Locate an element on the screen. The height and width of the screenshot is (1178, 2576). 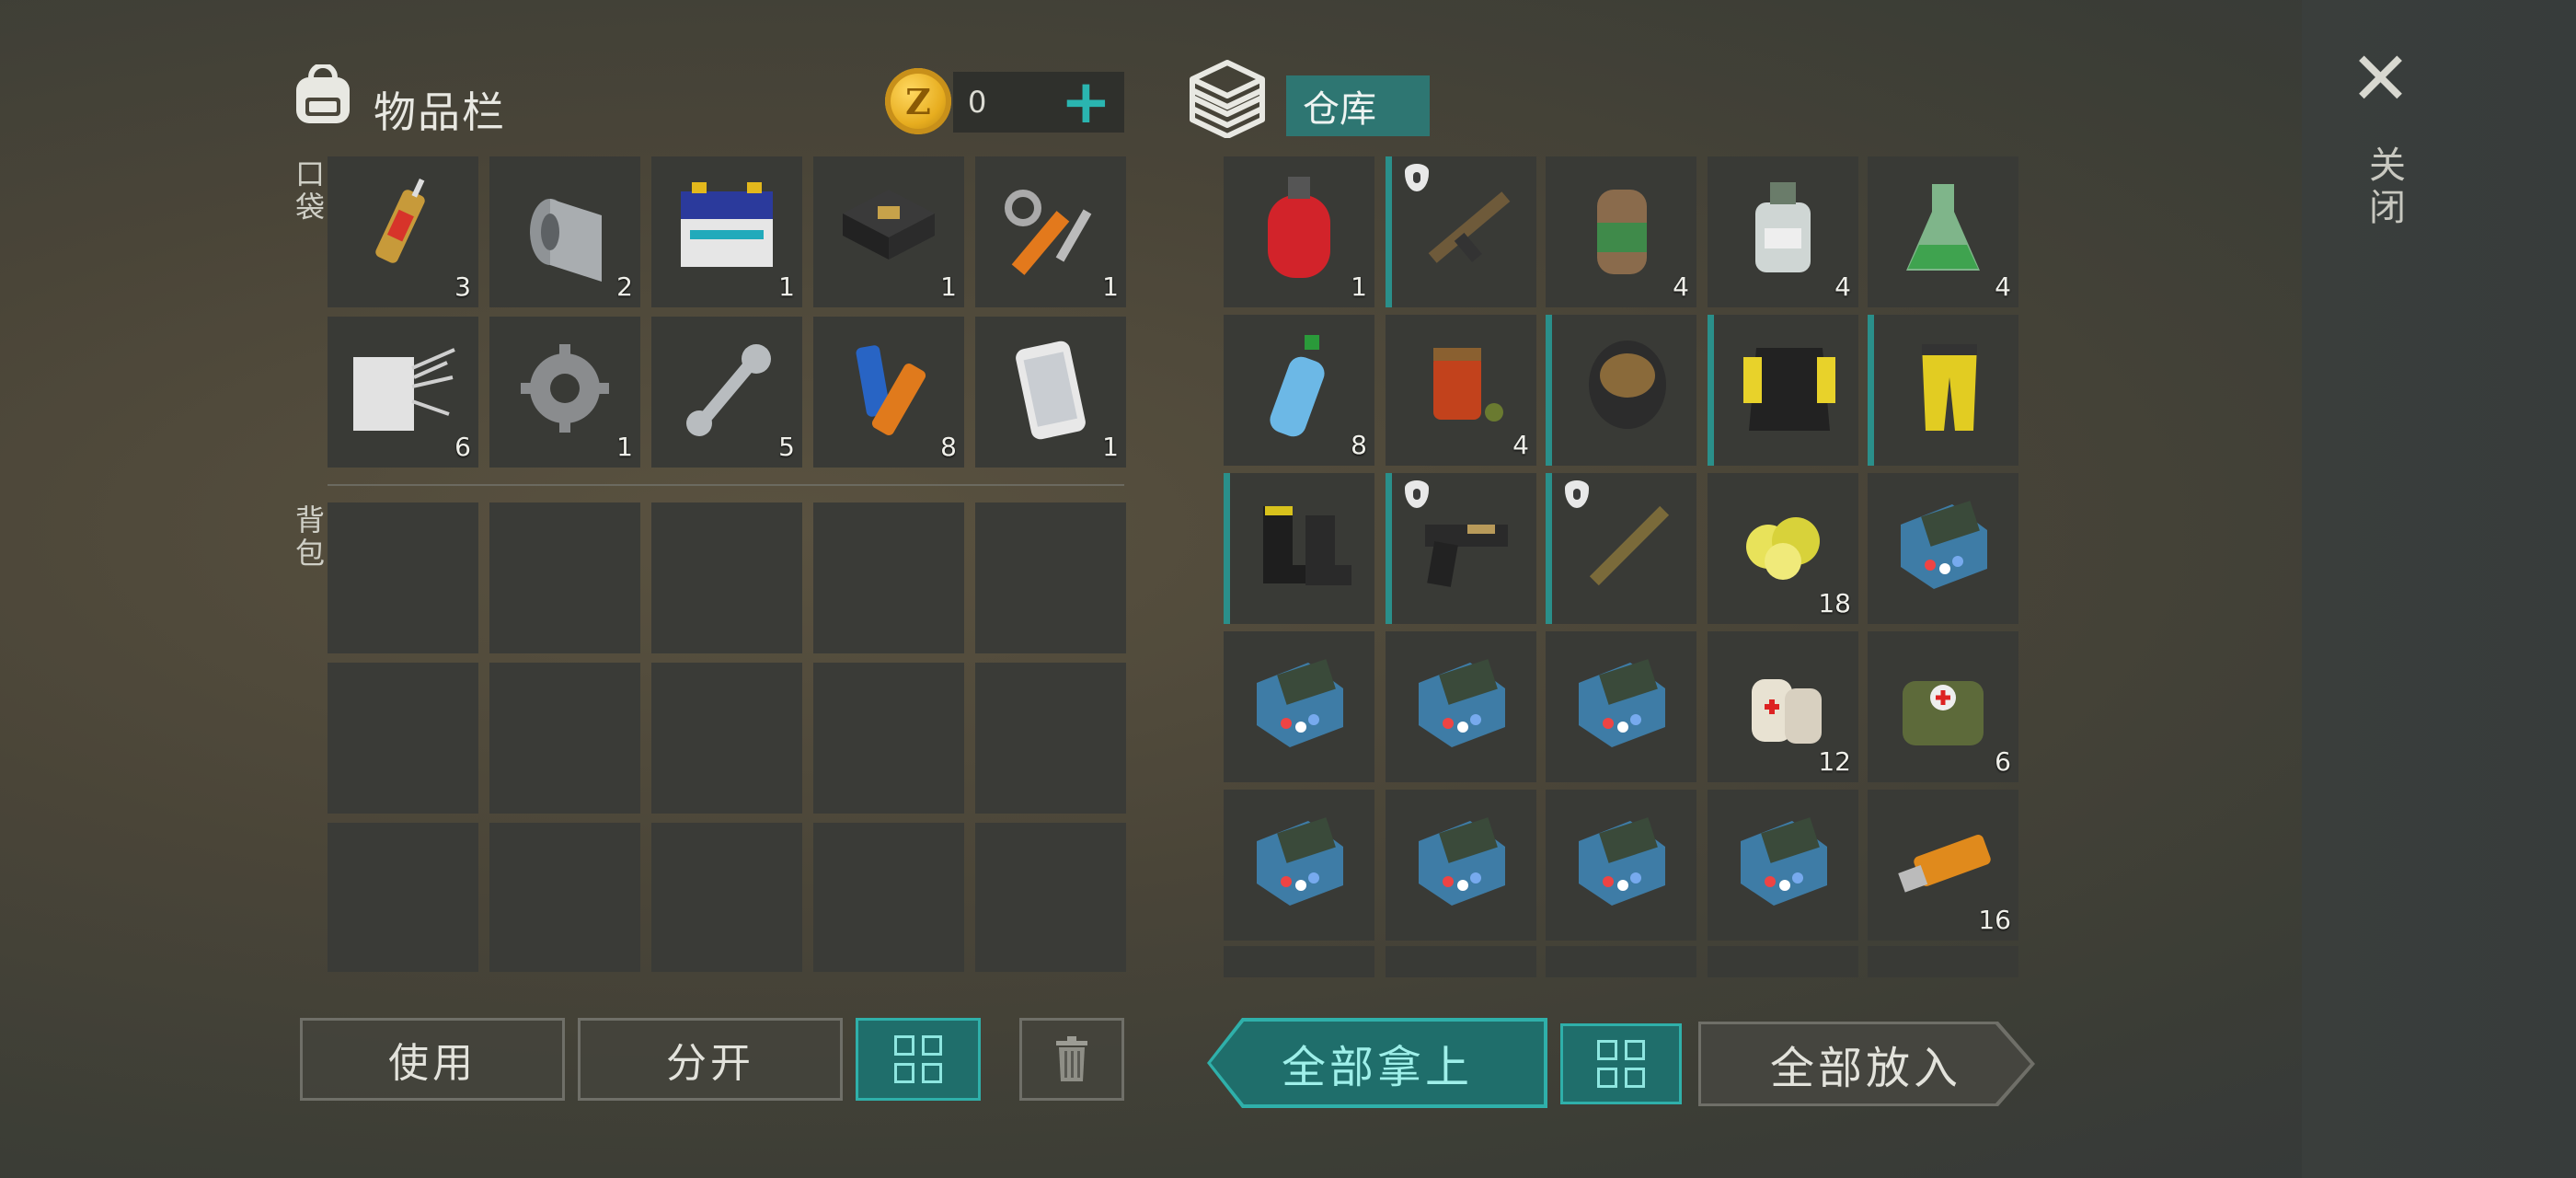
item-count: 6 is located at coordinates (2003, 761).